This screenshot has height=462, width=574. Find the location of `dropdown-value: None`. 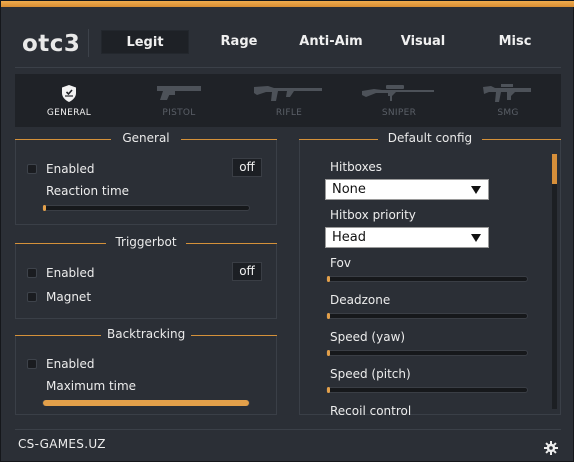

dropdown-value: None is located at coordinates (349, 189).